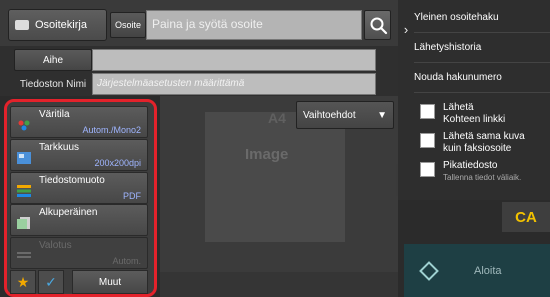  What do you see at coordinates (24, 125) in the screenshot?
I see `color-mode-icon` at bounding box center [24, 125].